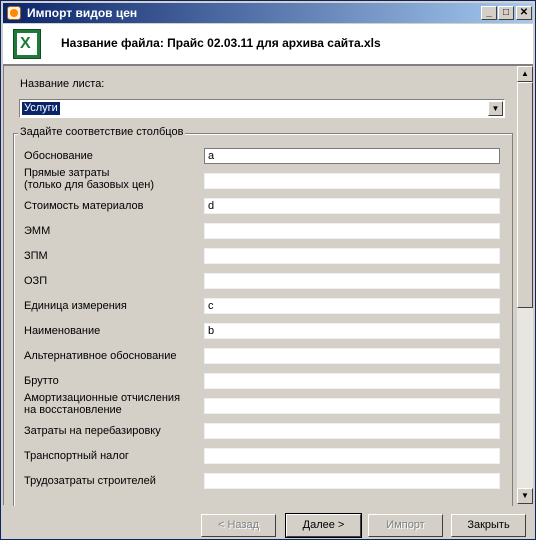 This screenshot has width=536, height=540. Describe the element at coordinates (100, 356) in the screenshot. I see `mapping-row-label: Альтернативное обоснование` at that location.